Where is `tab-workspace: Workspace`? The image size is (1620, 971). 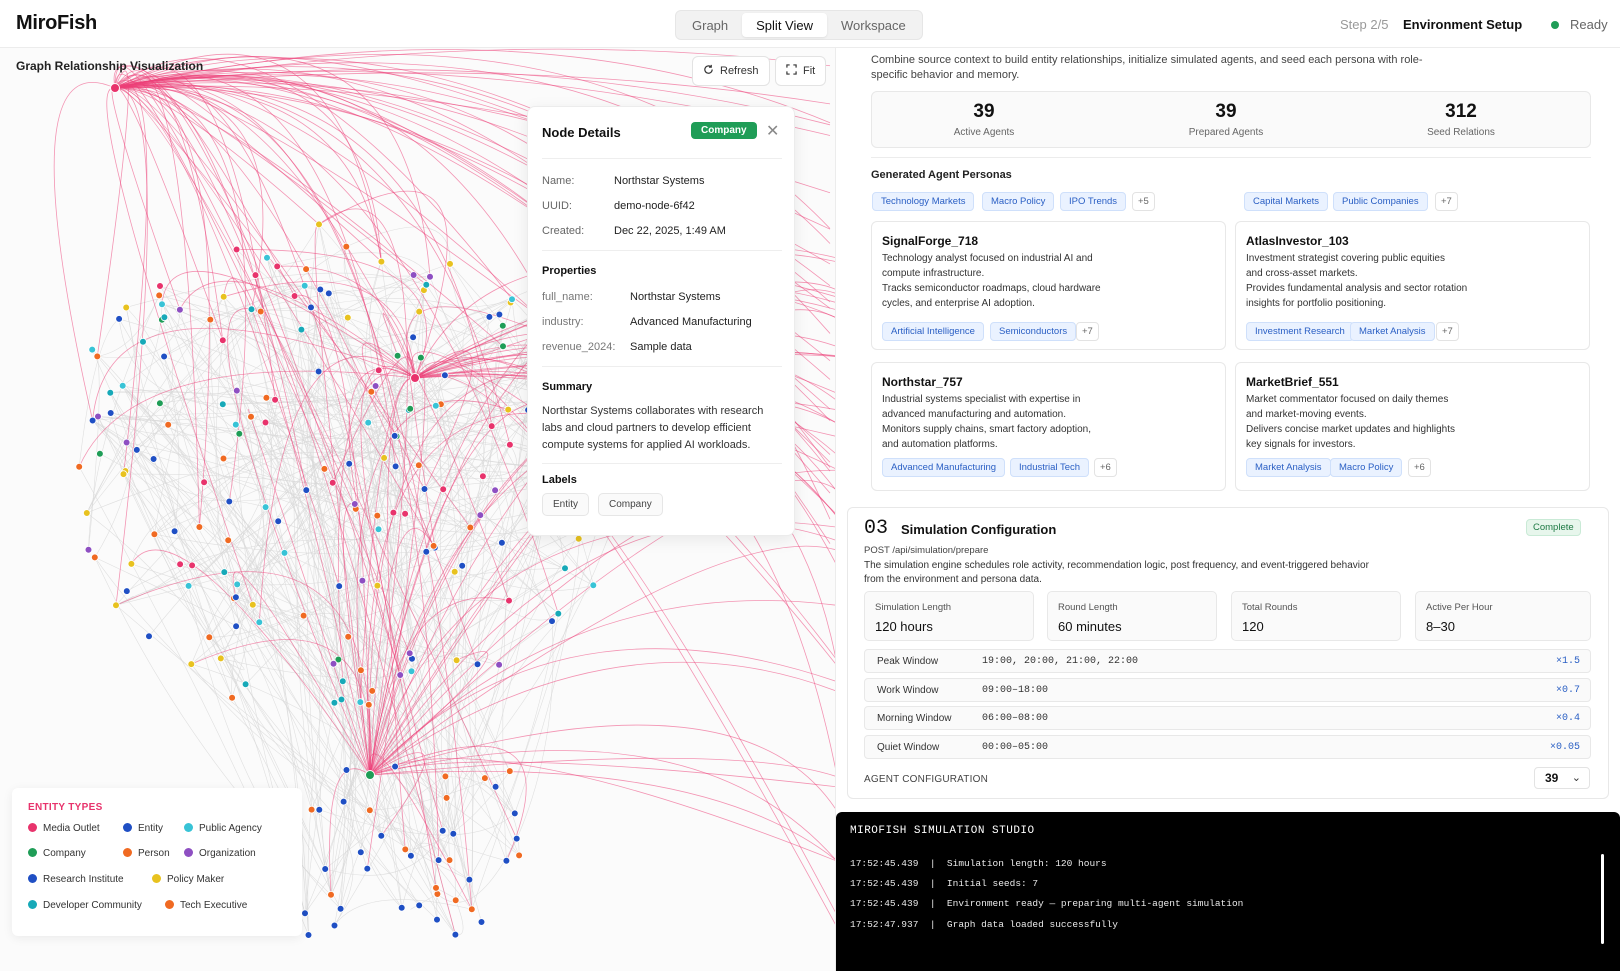 tab-workspace: Workspace is located at coordinates (873, 25).